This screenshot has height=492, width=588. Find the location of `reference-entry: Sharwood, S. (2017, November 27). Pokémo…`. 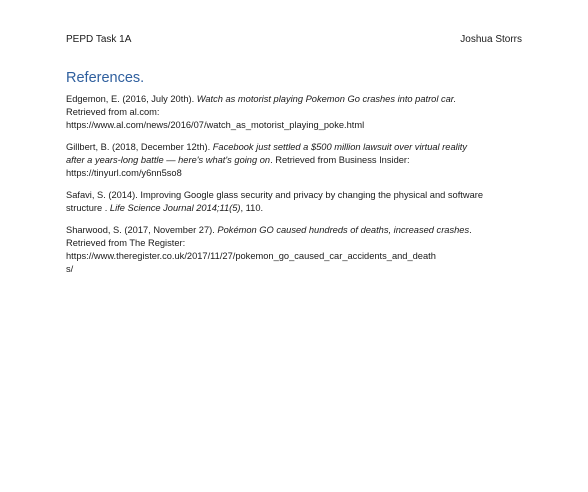

reference-entry: Sharwood, S. (2017, November 27). Pokémo… is located at coordinates (296, 250).